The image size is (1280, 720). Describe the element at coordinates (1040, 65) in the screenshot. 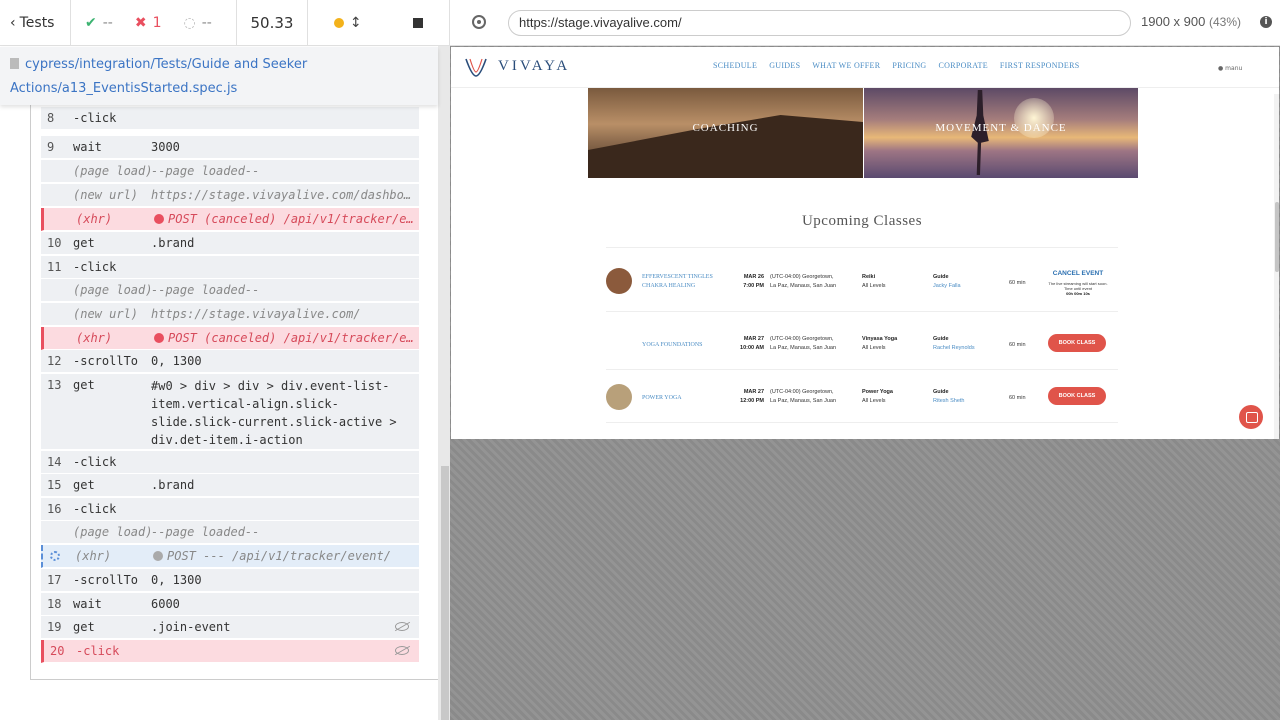

I see `nav-first-responders: FIRST RESPONDERS` at that location.